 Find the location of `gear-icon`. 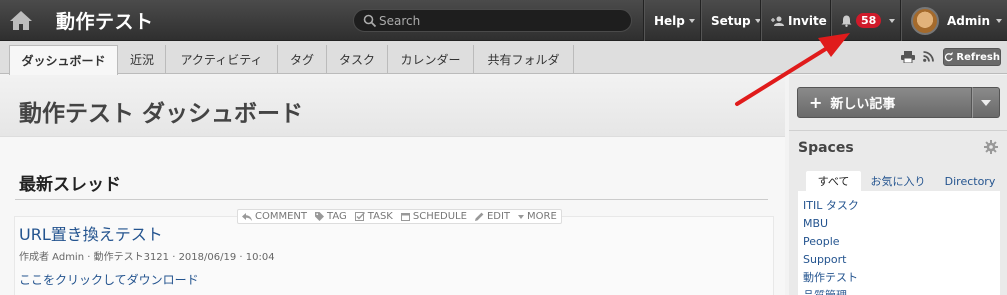

gear-icon is located at coordinates (991, 147).